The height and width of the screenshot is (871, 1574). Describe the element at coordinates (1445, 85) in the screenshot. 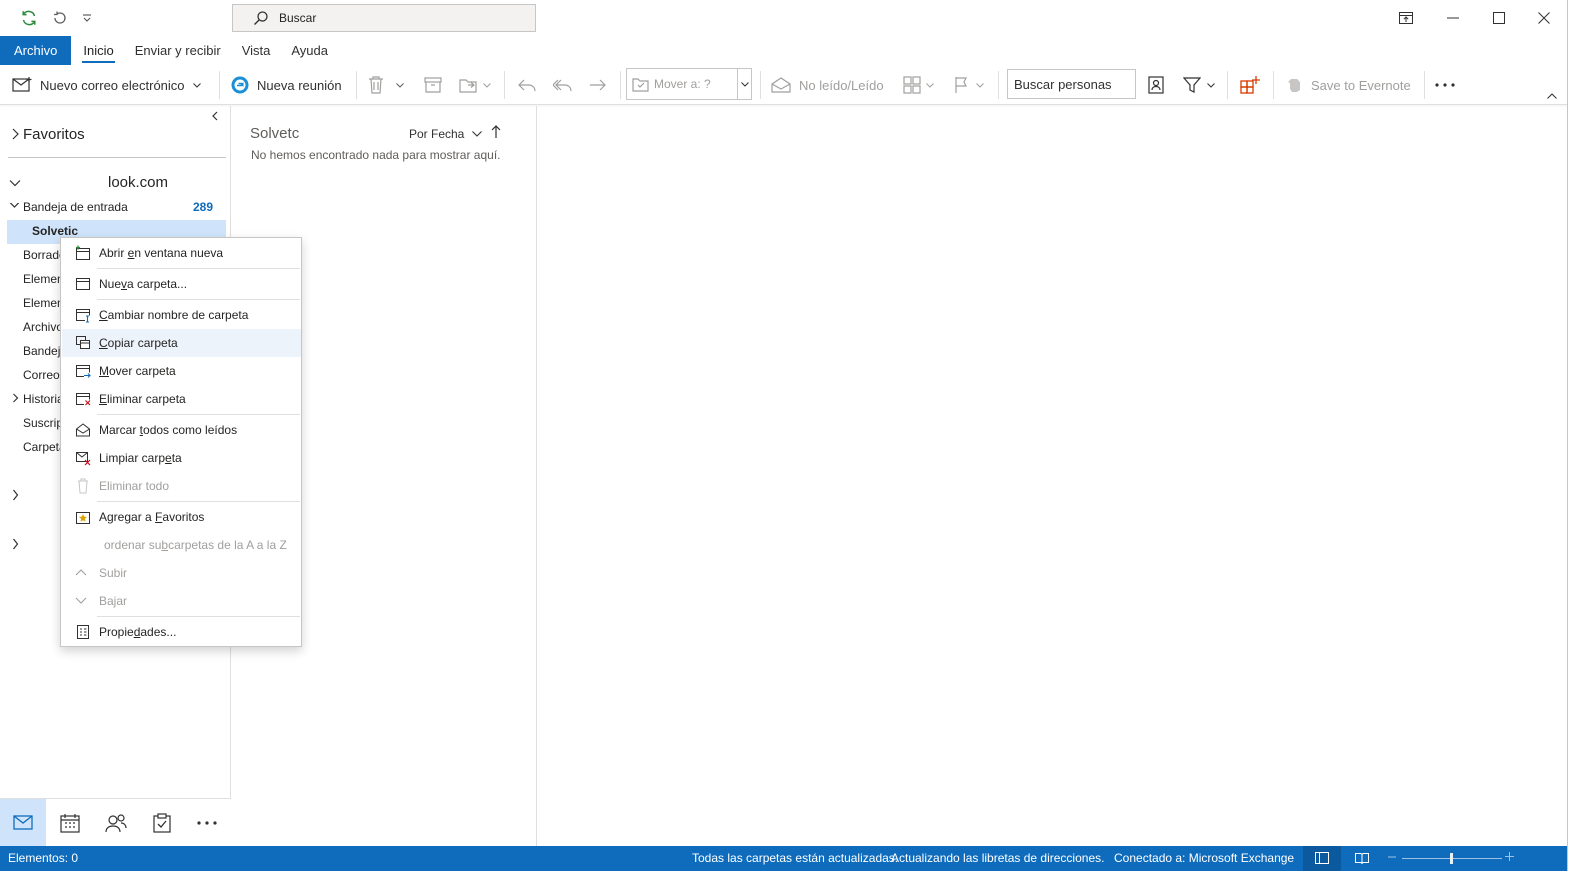

I see `more-commands-icon` at that location.